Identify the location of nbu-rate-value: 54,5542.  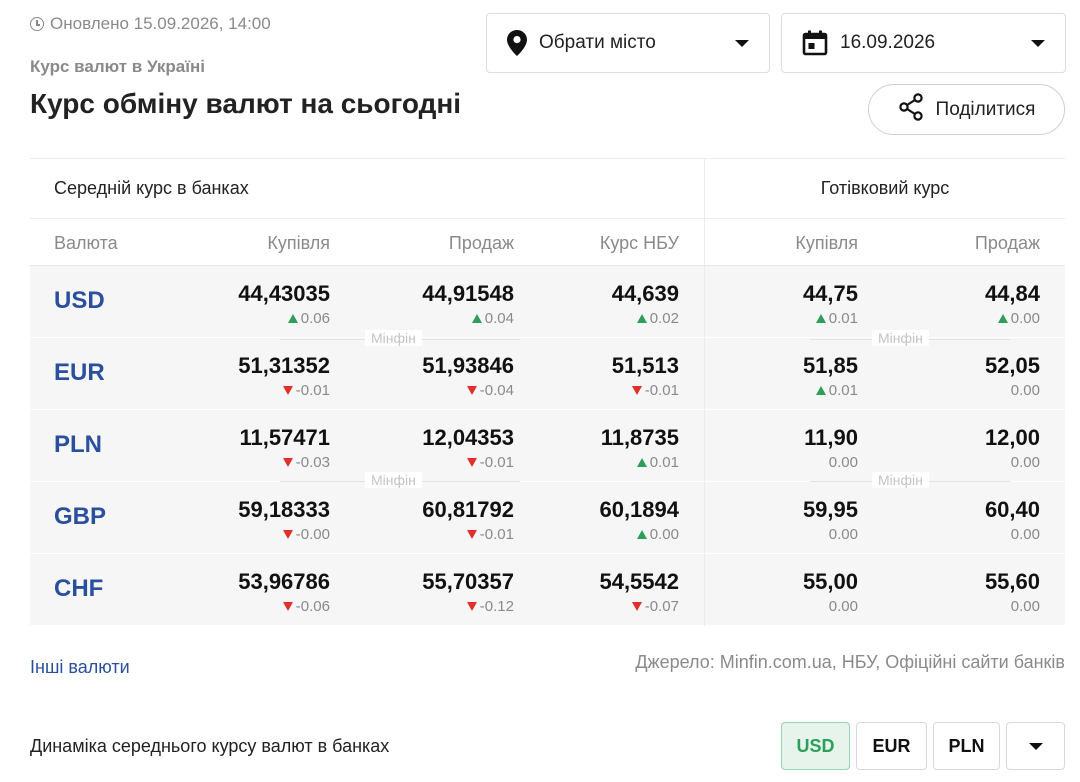
(639, 581).